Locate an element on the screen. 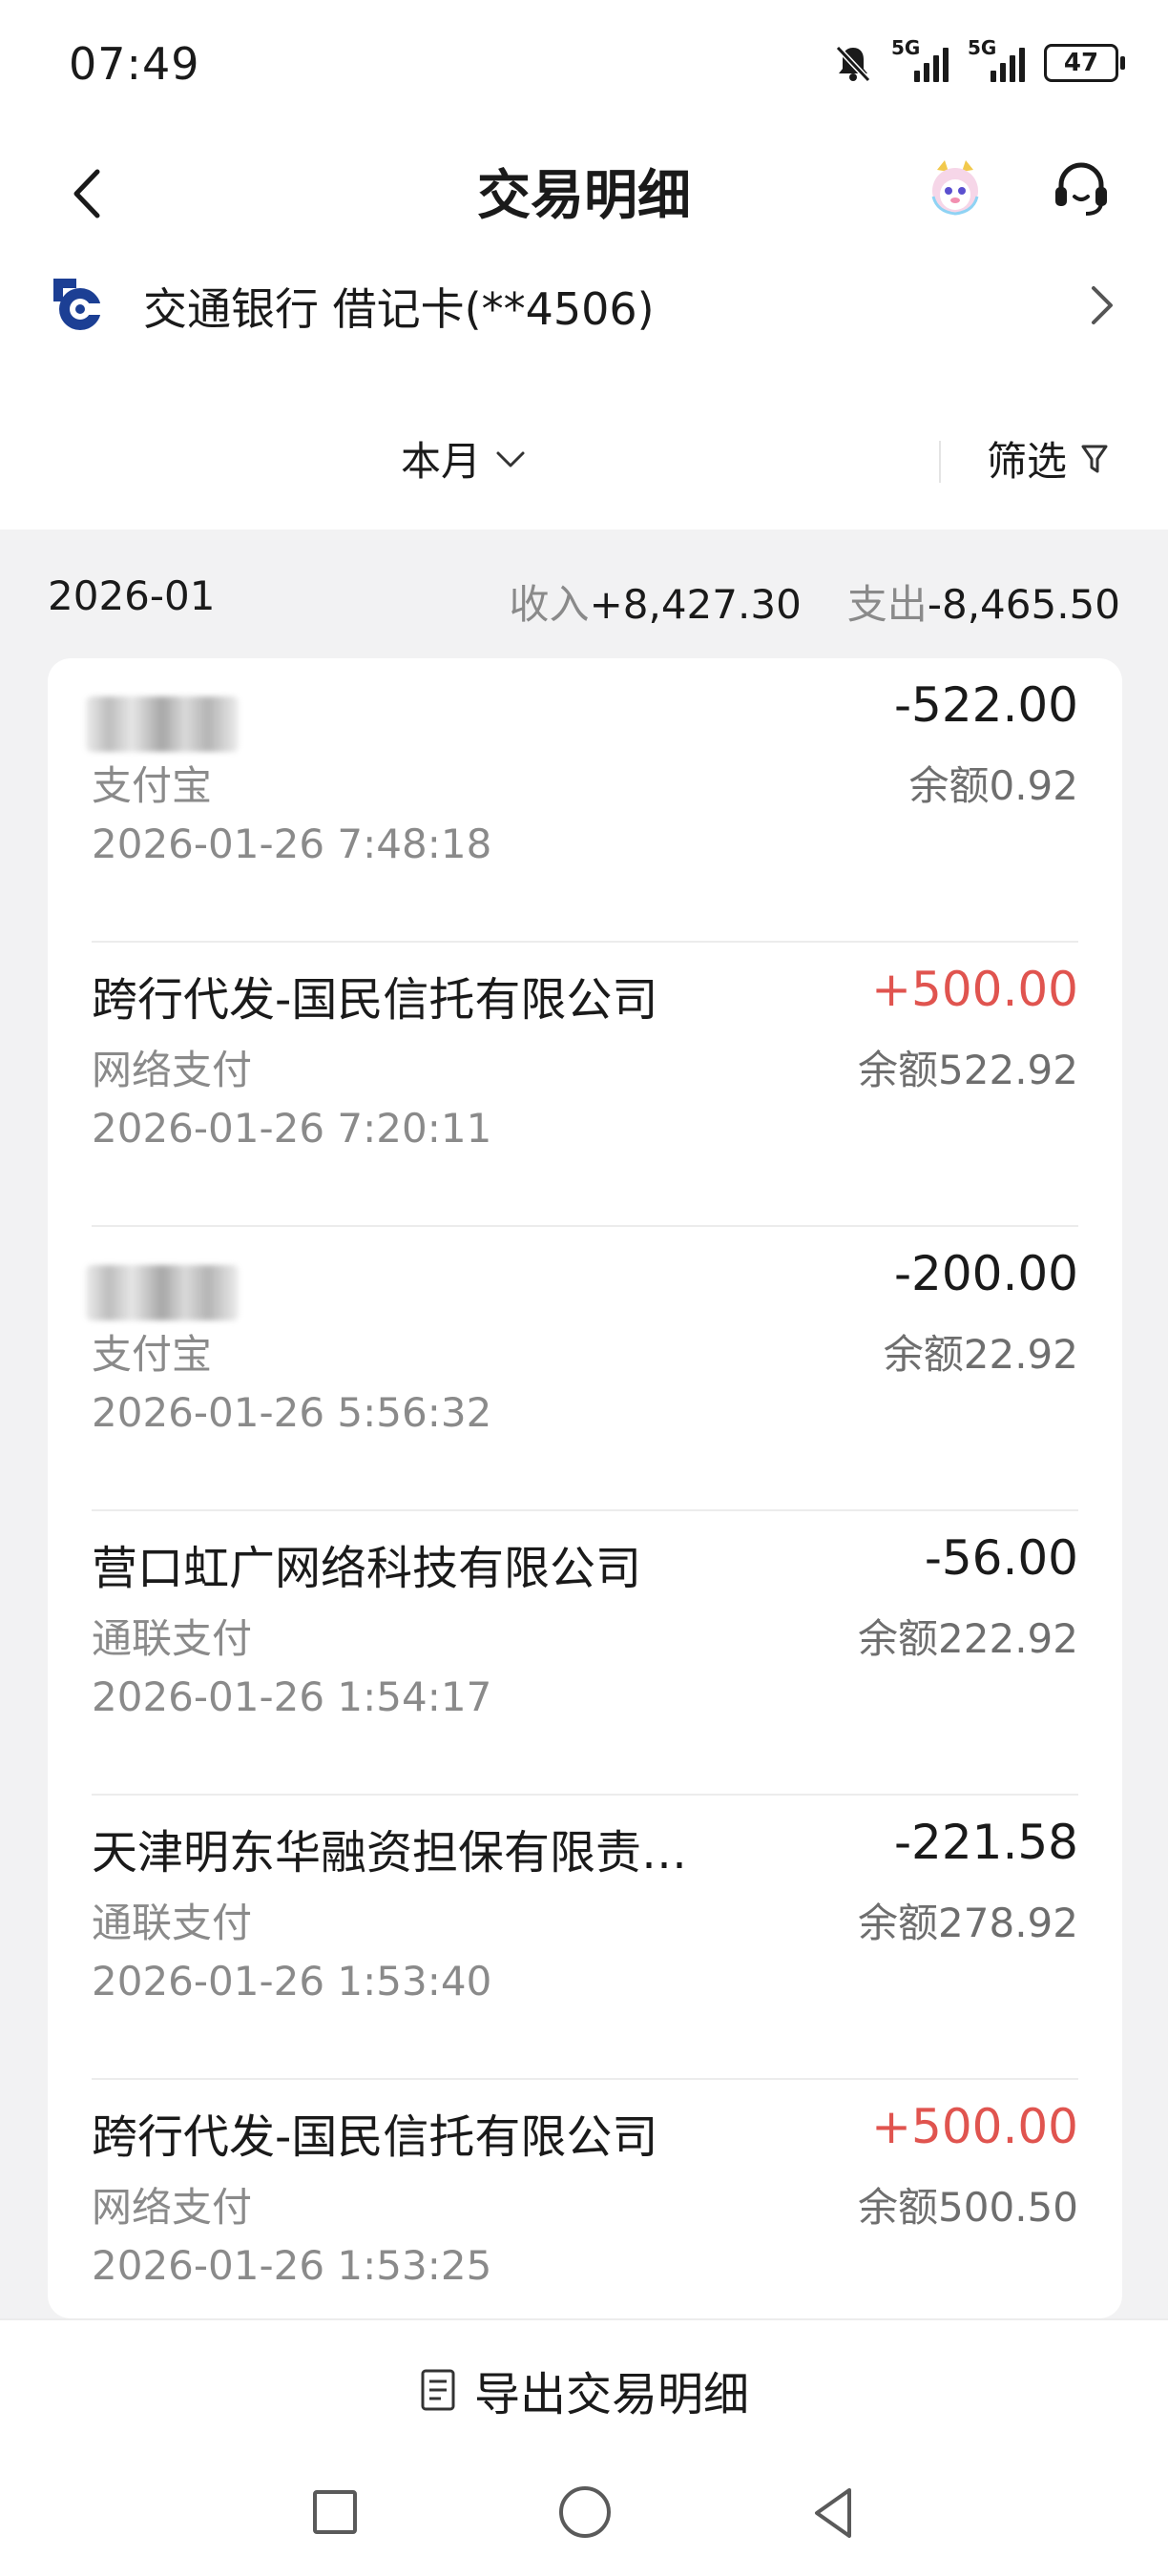 This screenshot has height=2576, width=1168. system-nav-bar is located at coordinates (584, 2515).